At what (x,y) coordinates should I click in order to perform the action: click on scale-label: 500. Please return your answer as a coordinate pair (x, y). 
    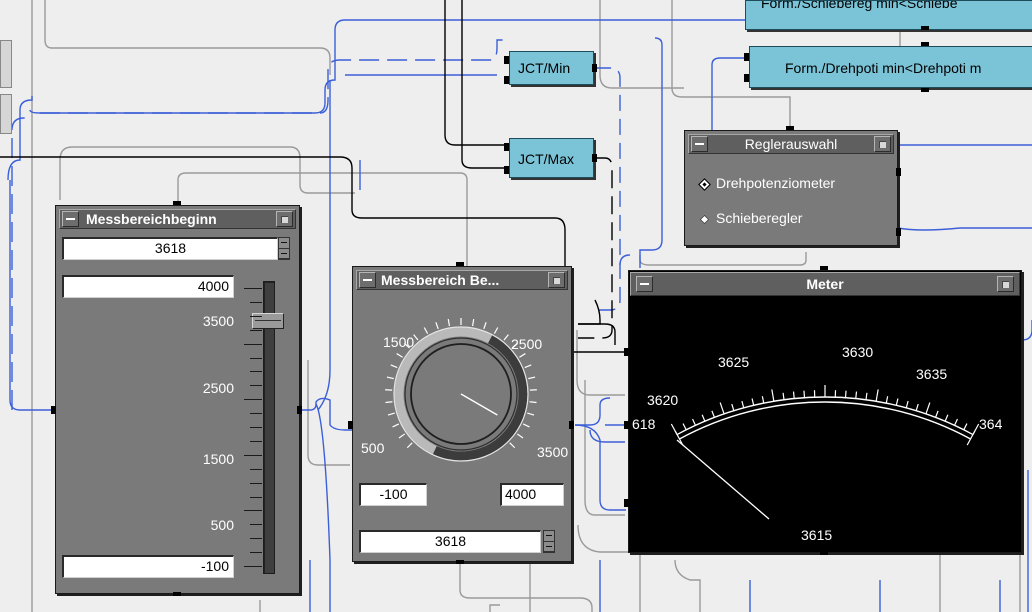
    Looking at the image, I should click on (222, 525).